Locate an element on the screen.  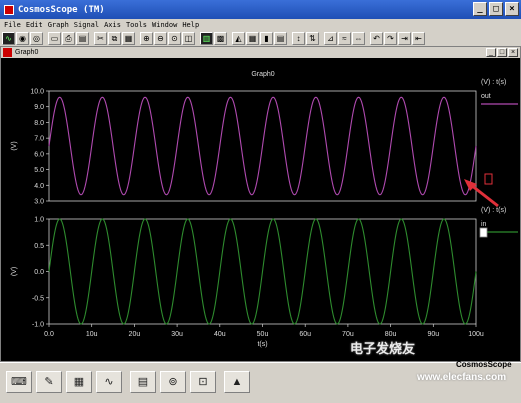
zoom-fit-icon: ⊙ is located at coordinates (174, 38).